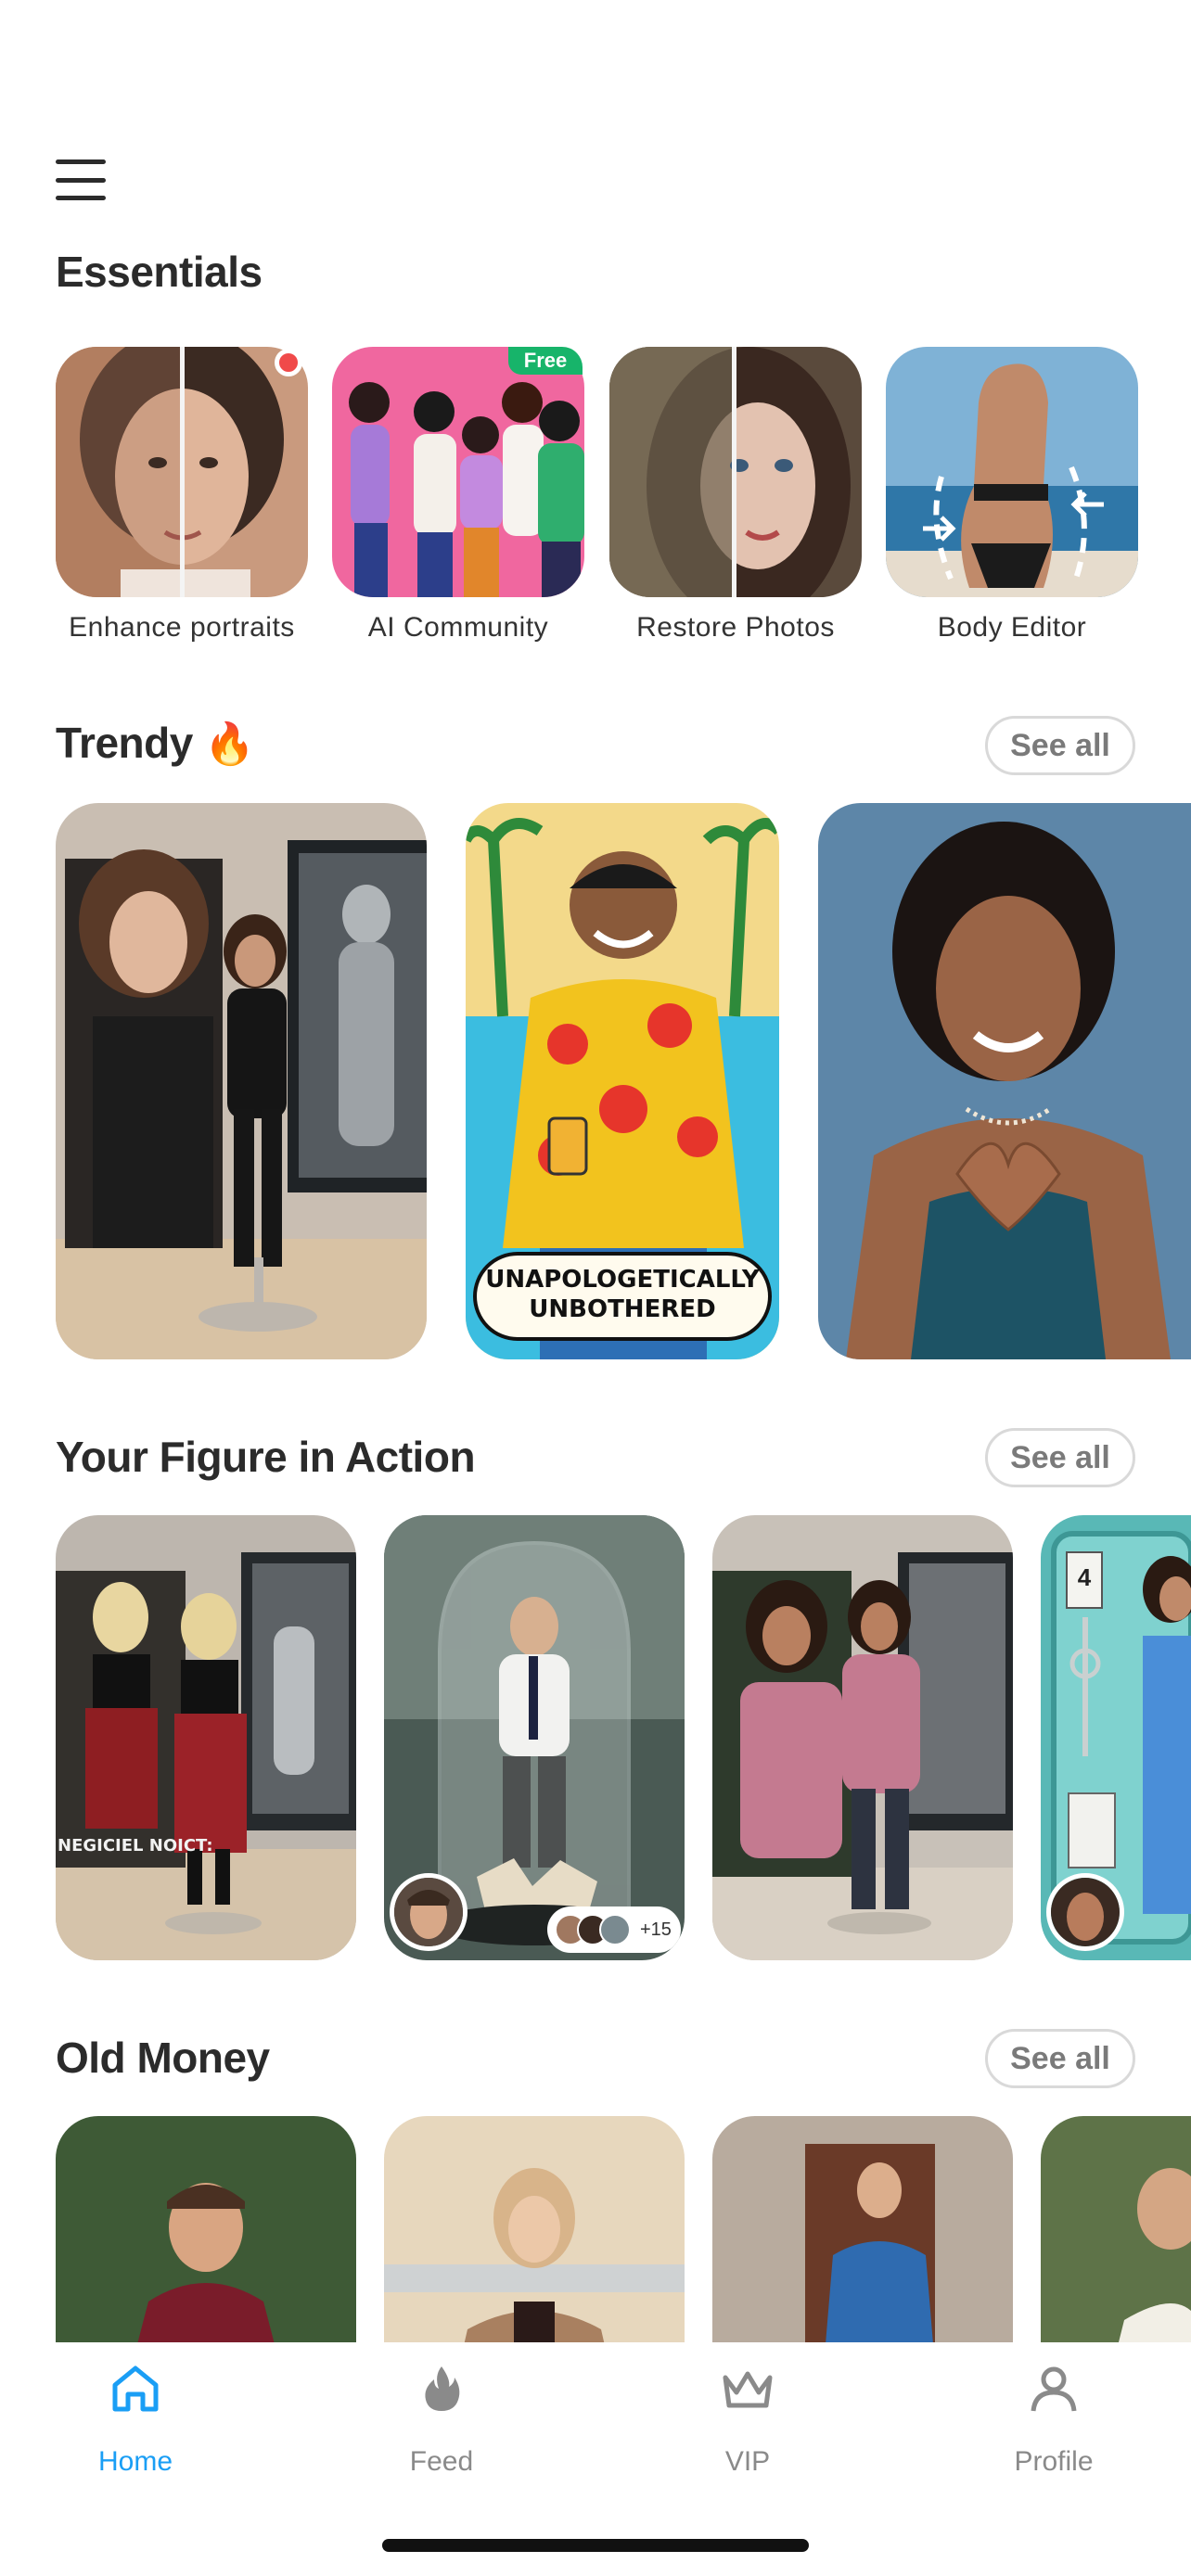  What do you see at coordinates (1060, 1458) in the screenshot?
I see `figure-in-action-see-all-button: See all` at bounding box center [1060, 1458].